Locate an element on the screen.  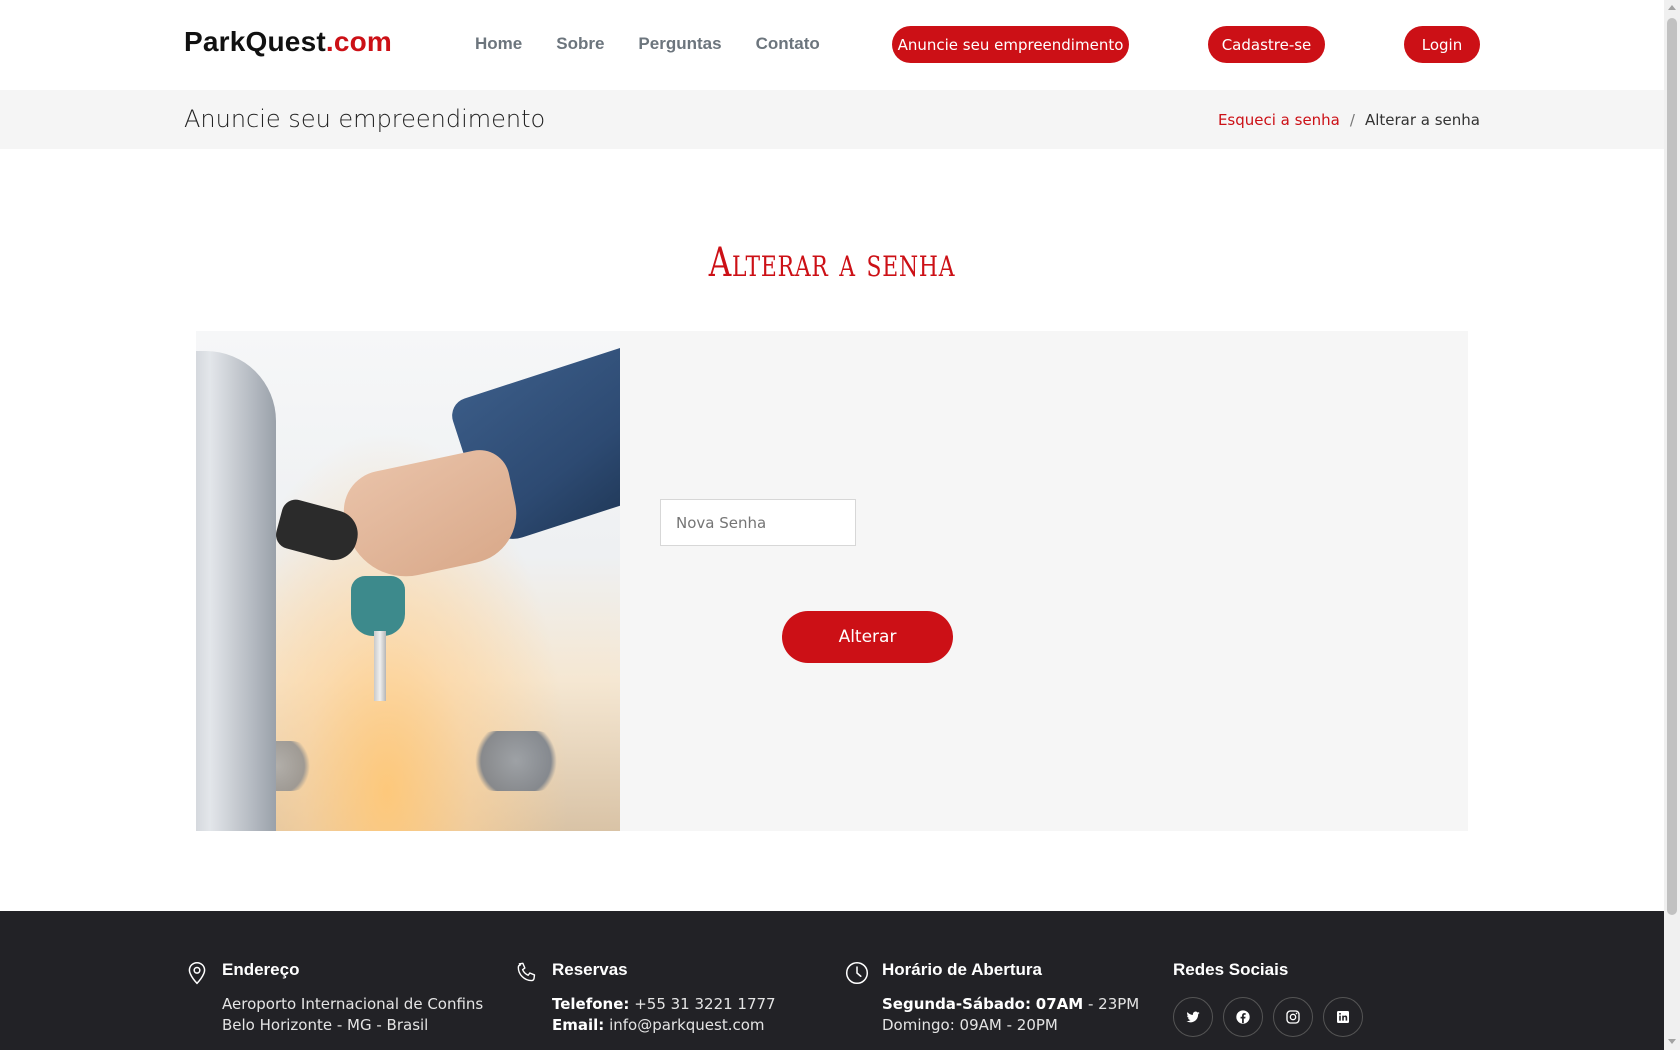
footer-hours-weekday-open: 07AM is located at coordinates (1059, 1004).